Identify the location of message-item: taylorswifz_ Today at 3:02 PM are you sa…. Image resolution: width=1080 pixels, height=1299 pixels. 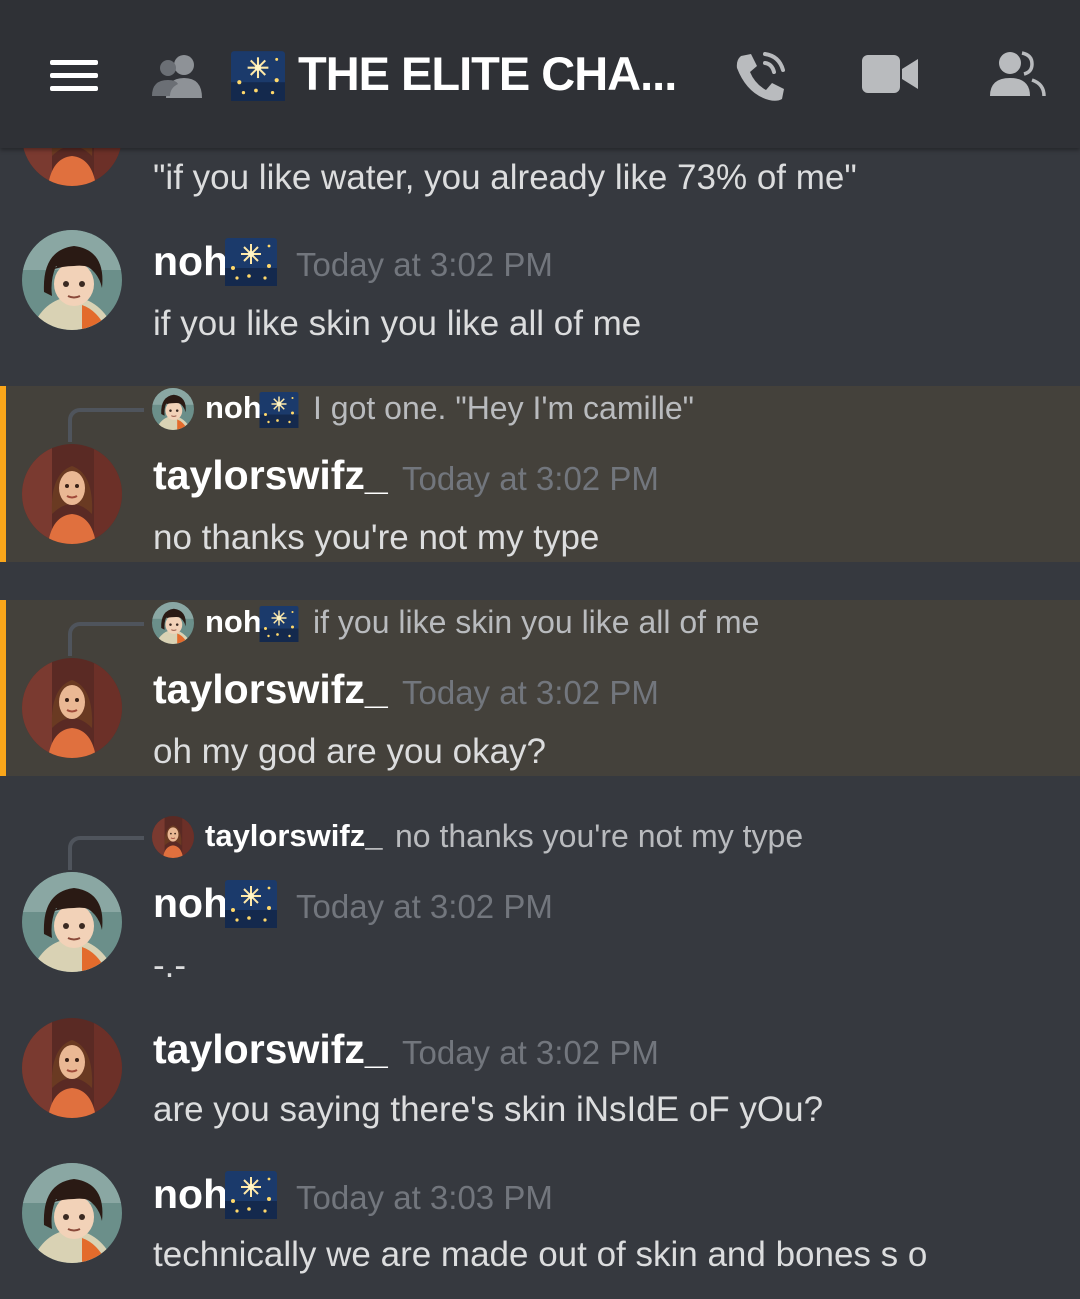
(540, 1080).